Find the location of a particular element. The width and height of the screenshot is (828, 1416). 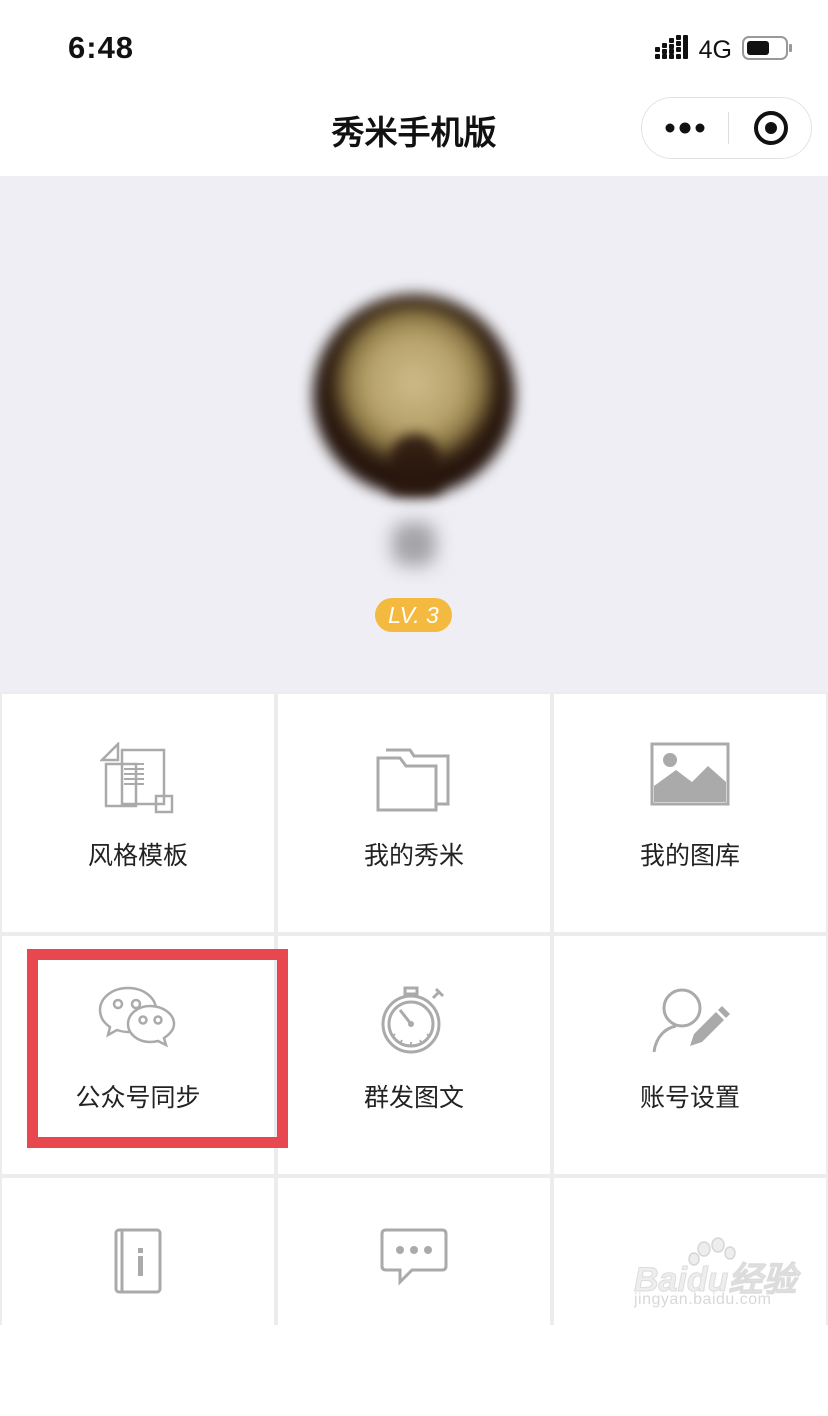

folder-icon is located at coordinates (414, 778).